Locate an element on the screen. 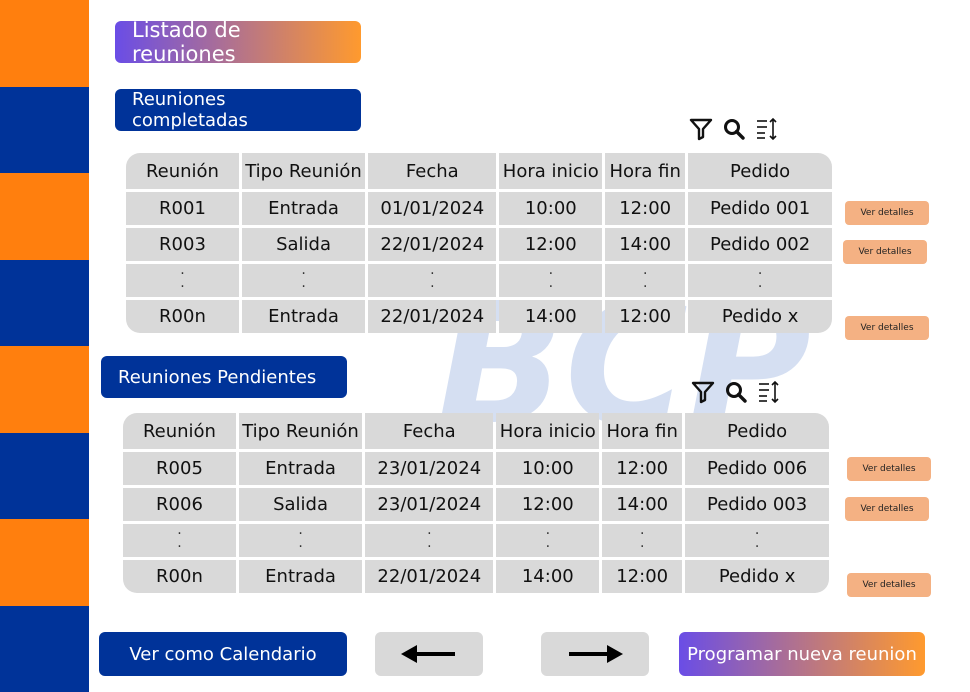 Image resolution: width=970 pixels, height=692 pixels. pending-section-label: Reuniones Pendientes is located at coordinates (224, 377).